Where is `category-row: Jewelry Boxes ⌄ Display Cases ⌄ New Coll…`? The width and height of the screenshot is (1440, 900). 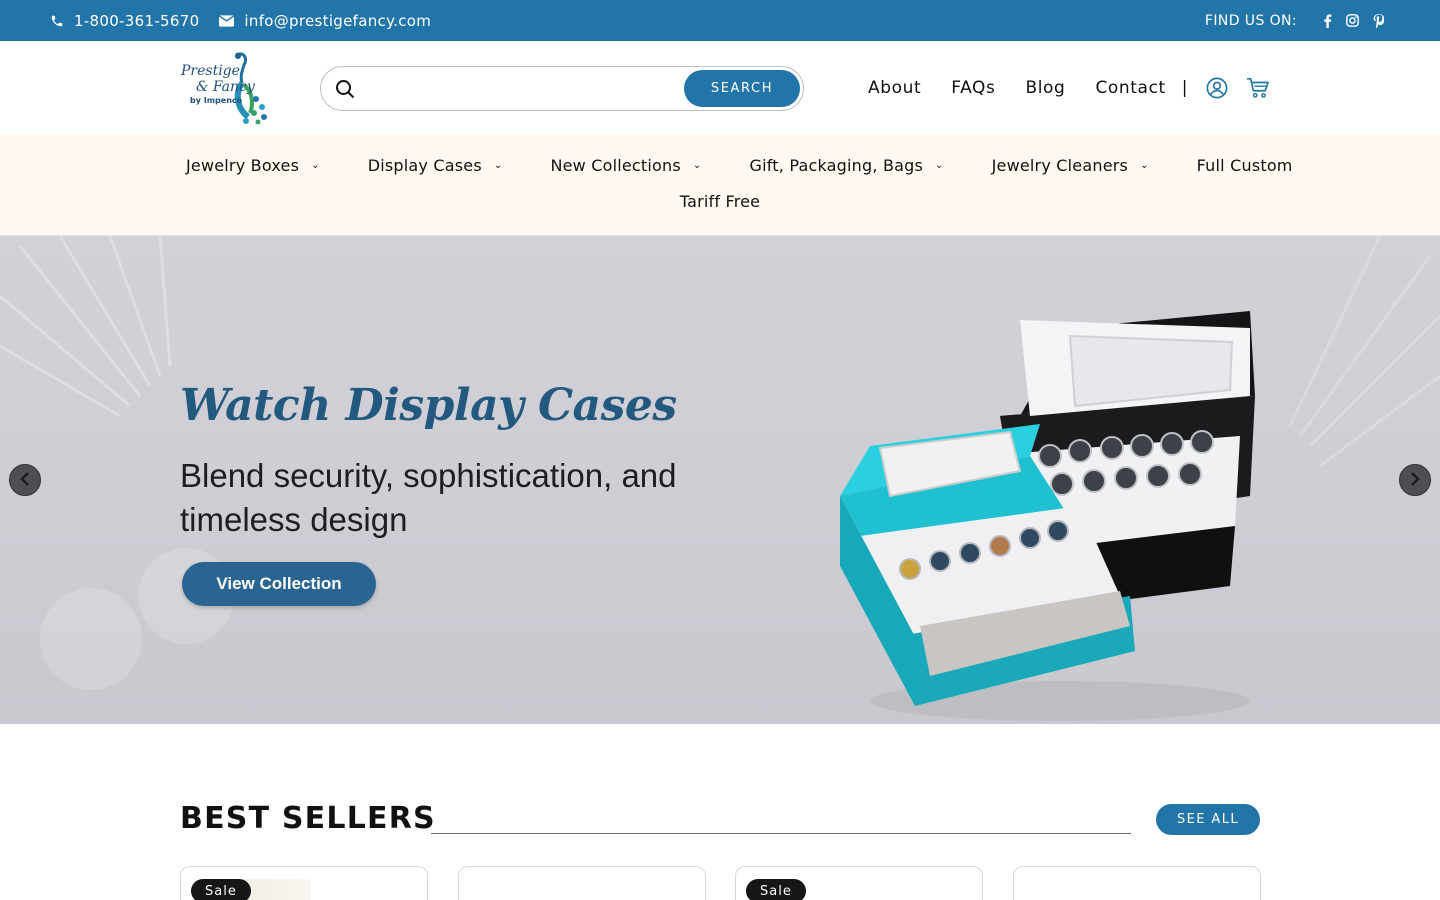 category-row: Jewelry Boxes ⌄ Display Cases ⌄ New Coll… is located at coordinates (739, 165).